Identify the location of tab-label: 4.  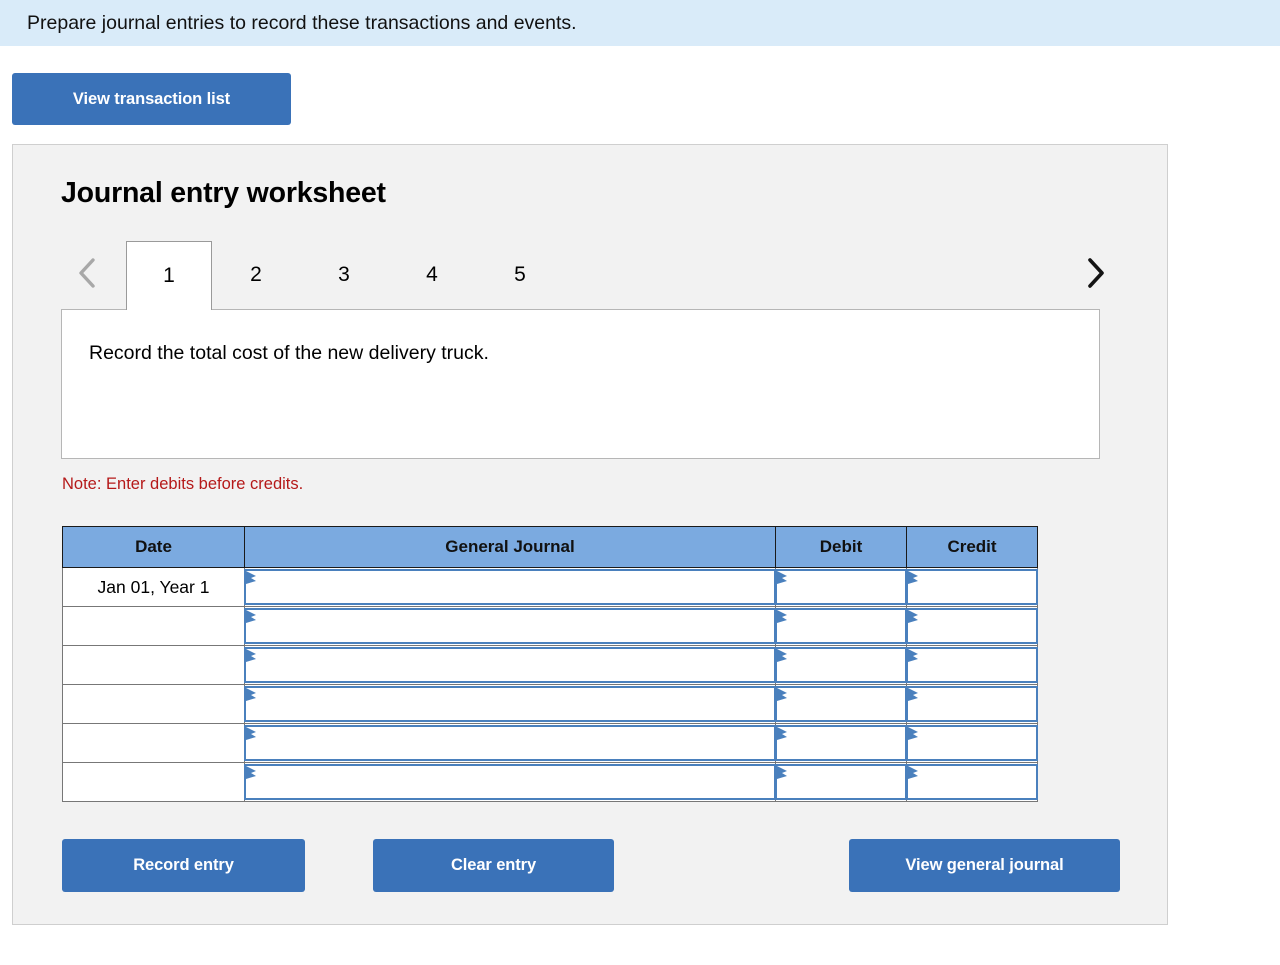
(432, 274).